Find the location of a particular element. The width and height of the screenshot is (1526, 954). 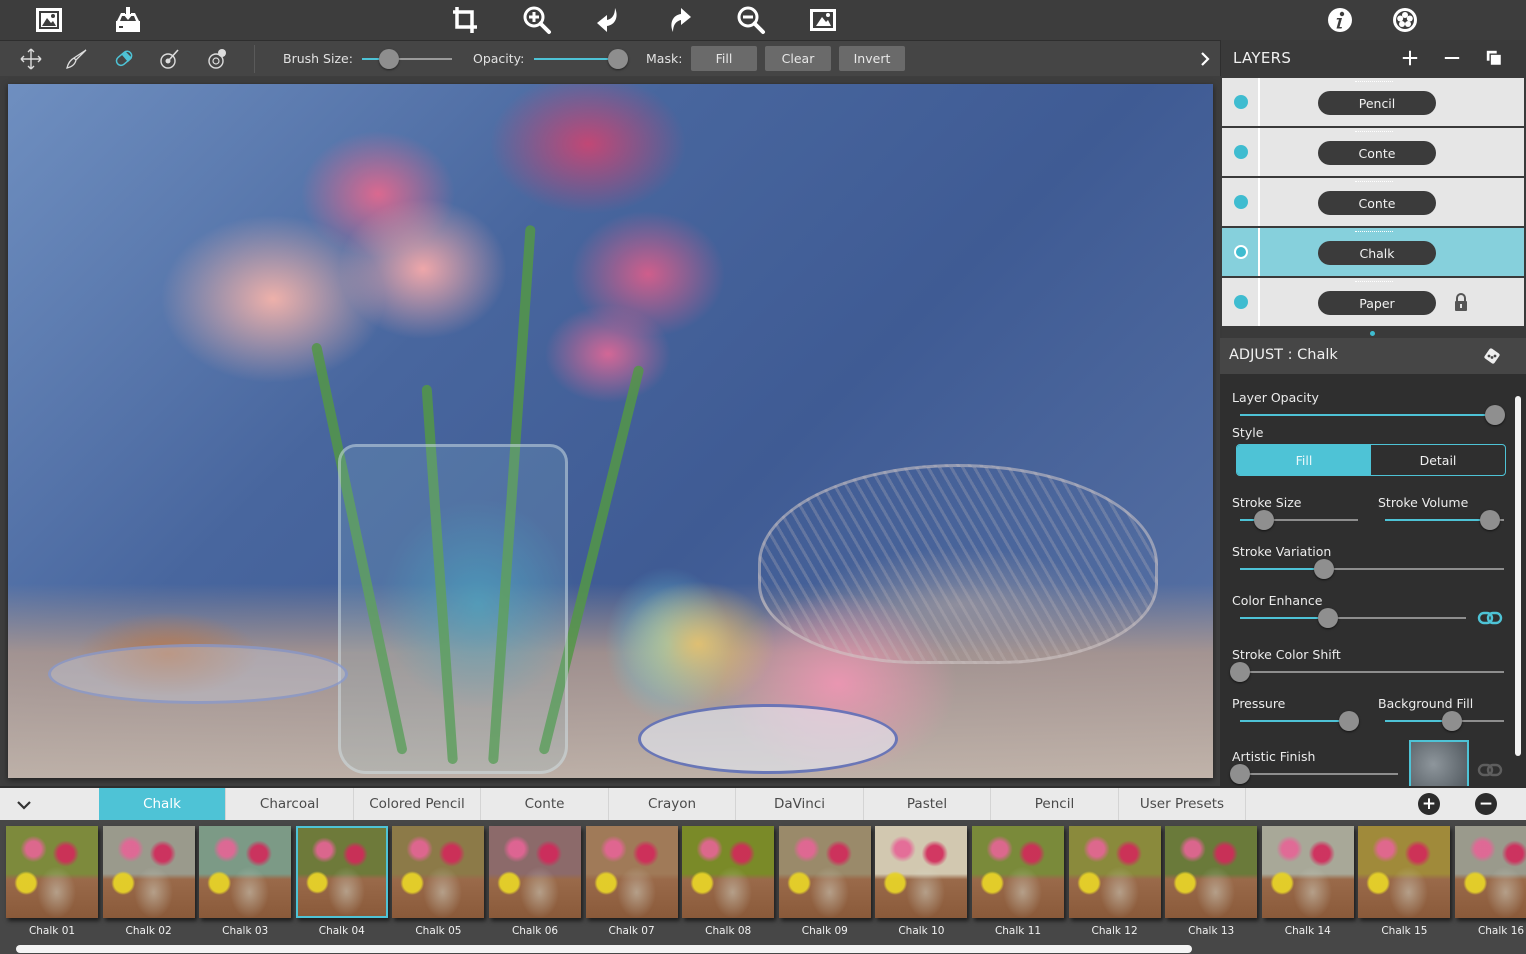

preset-thumbnail: Chalk 11 is located at coordinates (1018, 888).